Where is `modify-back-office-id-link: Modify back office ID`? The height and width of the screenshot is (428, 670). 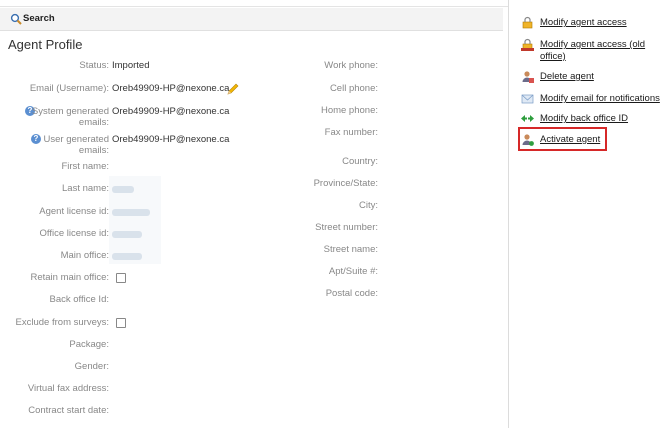 modify-back-office-id-link: Modify back office ID is located at coordinates (584, 118).